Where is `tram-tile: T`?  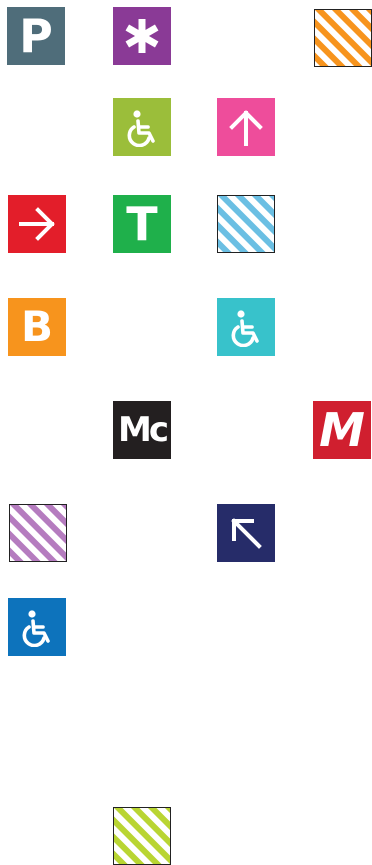 tram-tile: T is located at coordinates (142, 224).